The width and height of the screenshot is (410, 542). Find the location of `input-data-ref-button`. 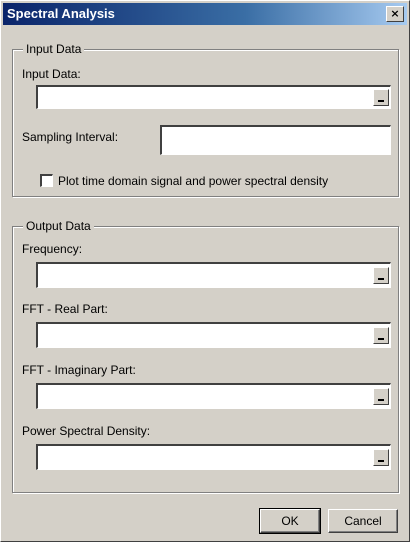

input-data-ref-button is located at coordinates (381, 97).